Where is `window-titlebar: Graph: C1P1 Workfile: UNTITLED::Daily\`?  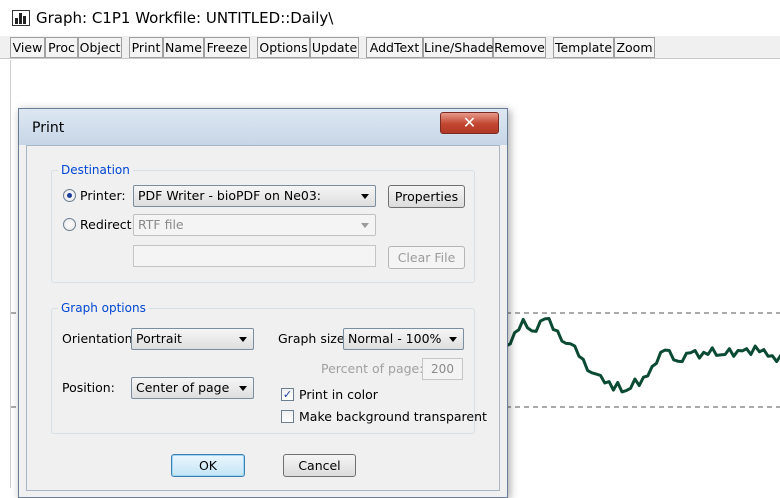
window-titlebar: Graph: C1P1 Workfile: UNTITLED::Daily\ is located at coordinates (390, 18).